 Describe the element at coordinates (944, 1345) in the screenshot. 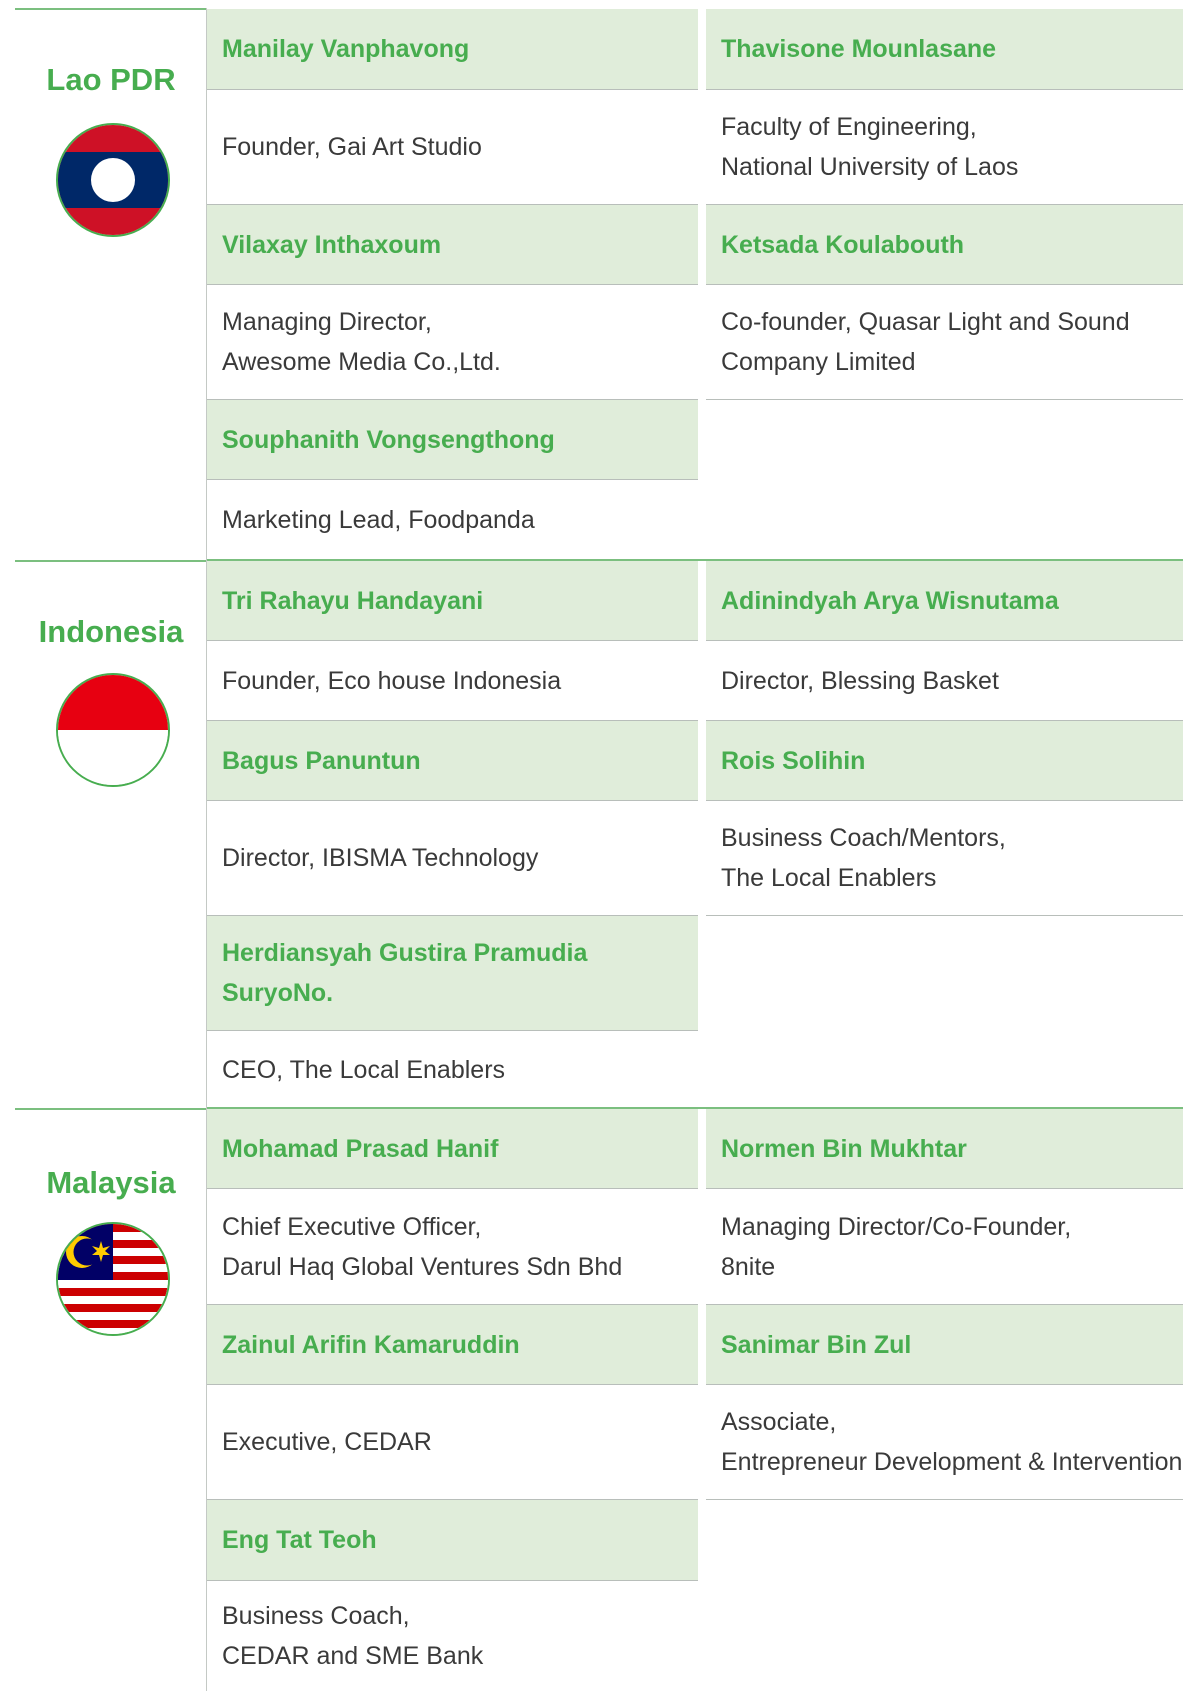

I see `person-name: Sanimar Bin Zul` at that location.